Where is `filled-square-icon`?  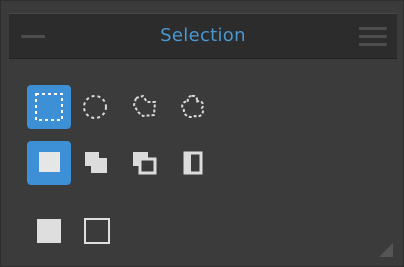
filled-square-icon is located at coordinates (49, 231).